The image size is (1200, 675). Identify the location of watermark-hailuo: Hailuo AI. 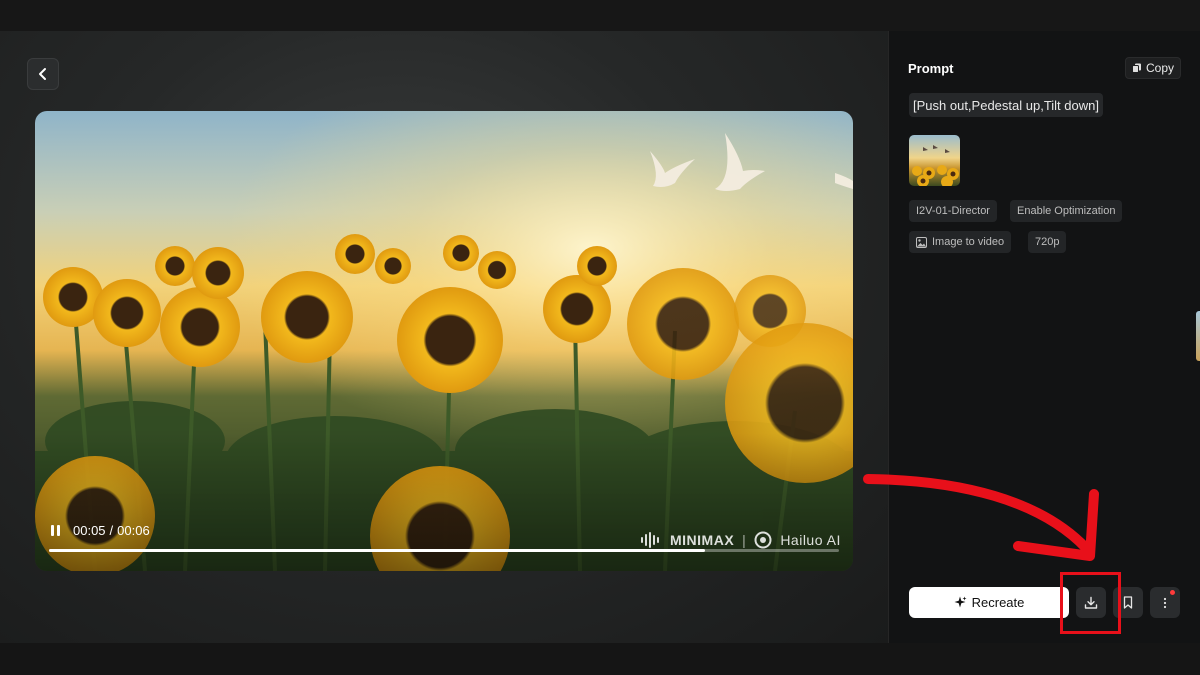
(810, 540).